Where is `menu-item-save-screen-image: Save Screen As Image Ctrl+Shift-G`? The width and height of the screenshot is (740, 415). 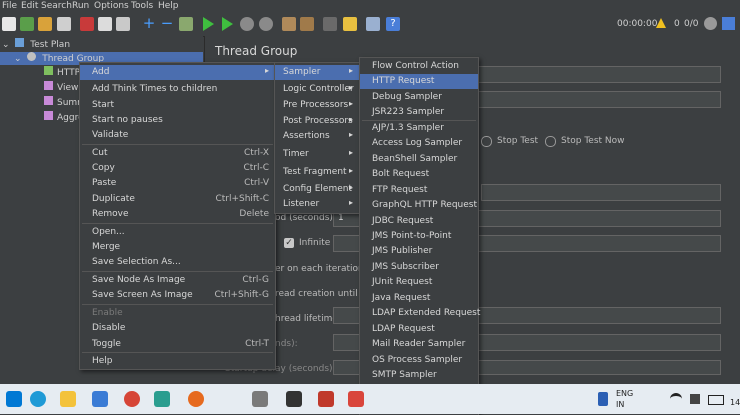
menu-item-save-screen-image: Save Screen As Image Ctrl+Shift-G is located at coordinates (177, 295).